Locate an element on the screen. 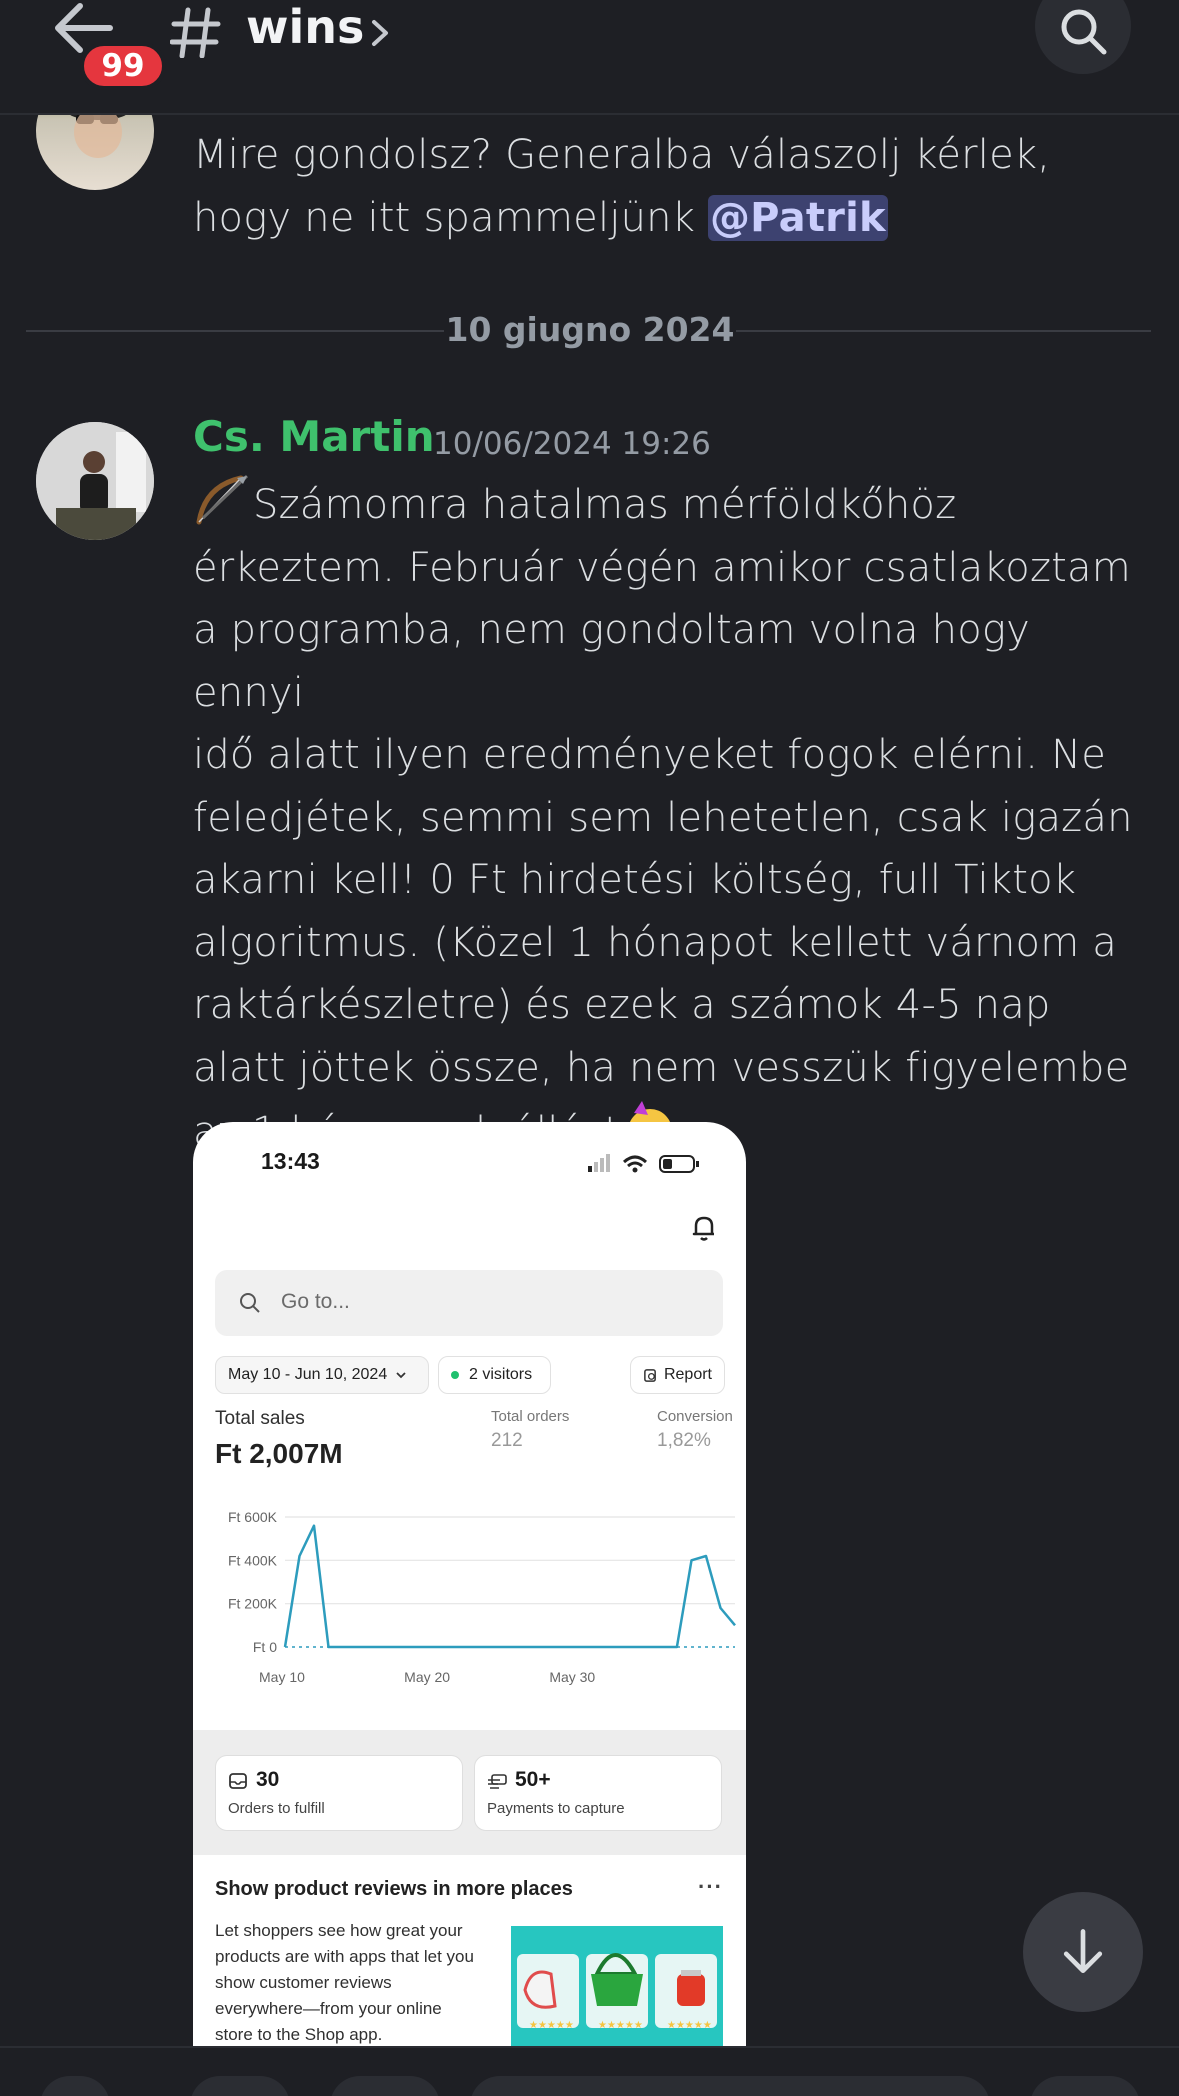 The width and height of the screenshot is (1179, 2096). total-orders-label: Total orders is located at coordinates (530, 1416).